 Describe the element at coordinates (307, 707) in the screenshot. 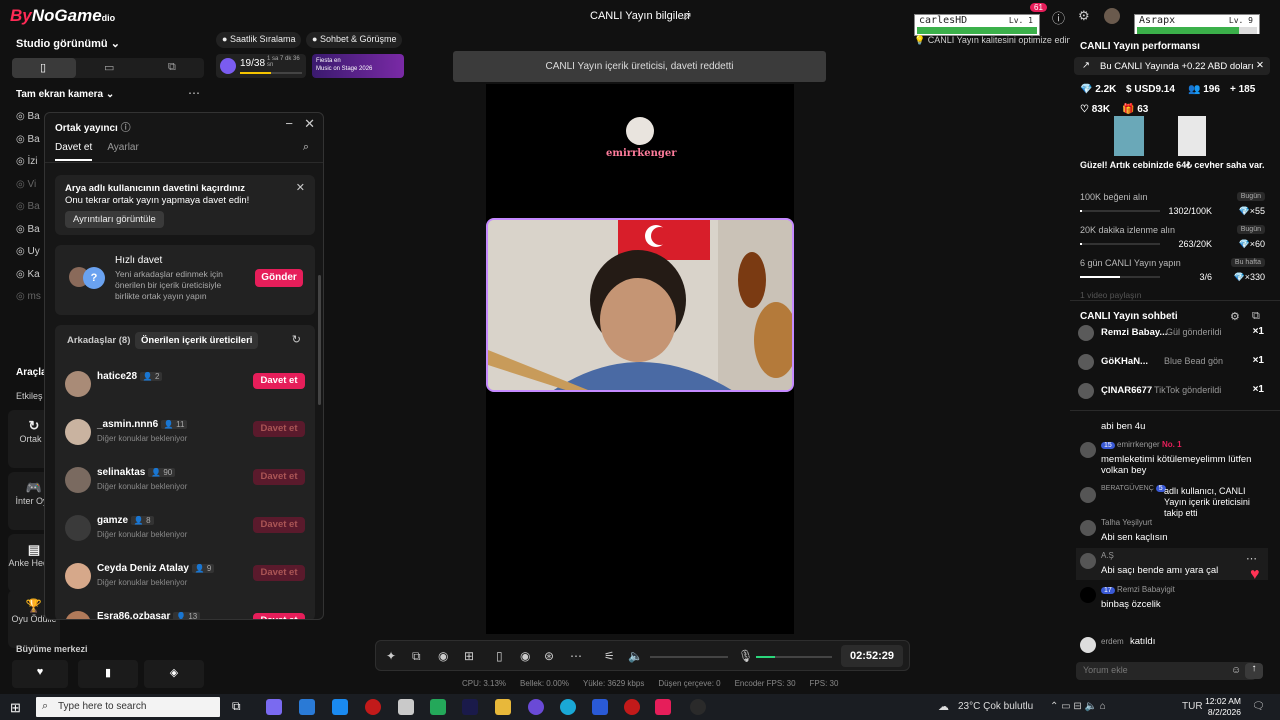

I see `store-icon` at that location.